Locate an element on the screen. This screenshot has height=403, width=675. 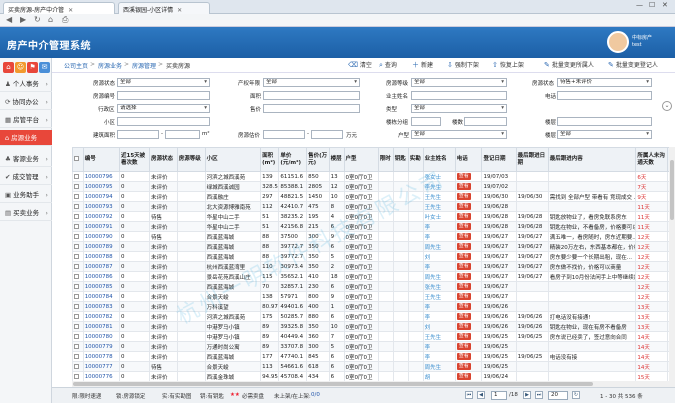
sidebar-item-clients: ♣ 客源业务 › is located at coordinates (26, 159).